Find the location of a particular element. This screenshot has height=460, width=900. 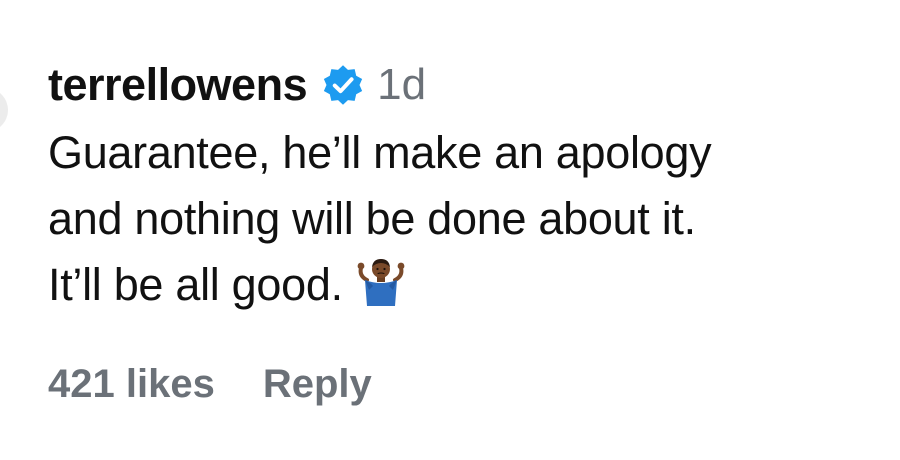

comment-line-text: It’ll be all good. is located at coordinates (195, 284).